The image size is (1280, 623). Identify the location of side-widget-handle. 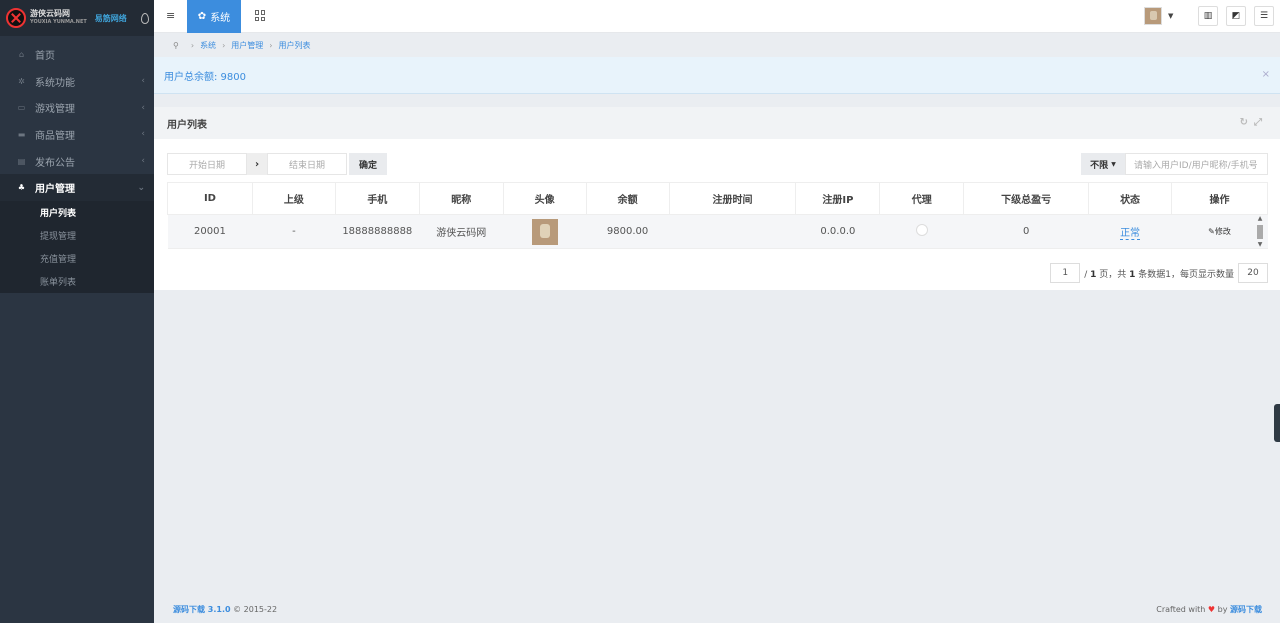
(1277, 423).